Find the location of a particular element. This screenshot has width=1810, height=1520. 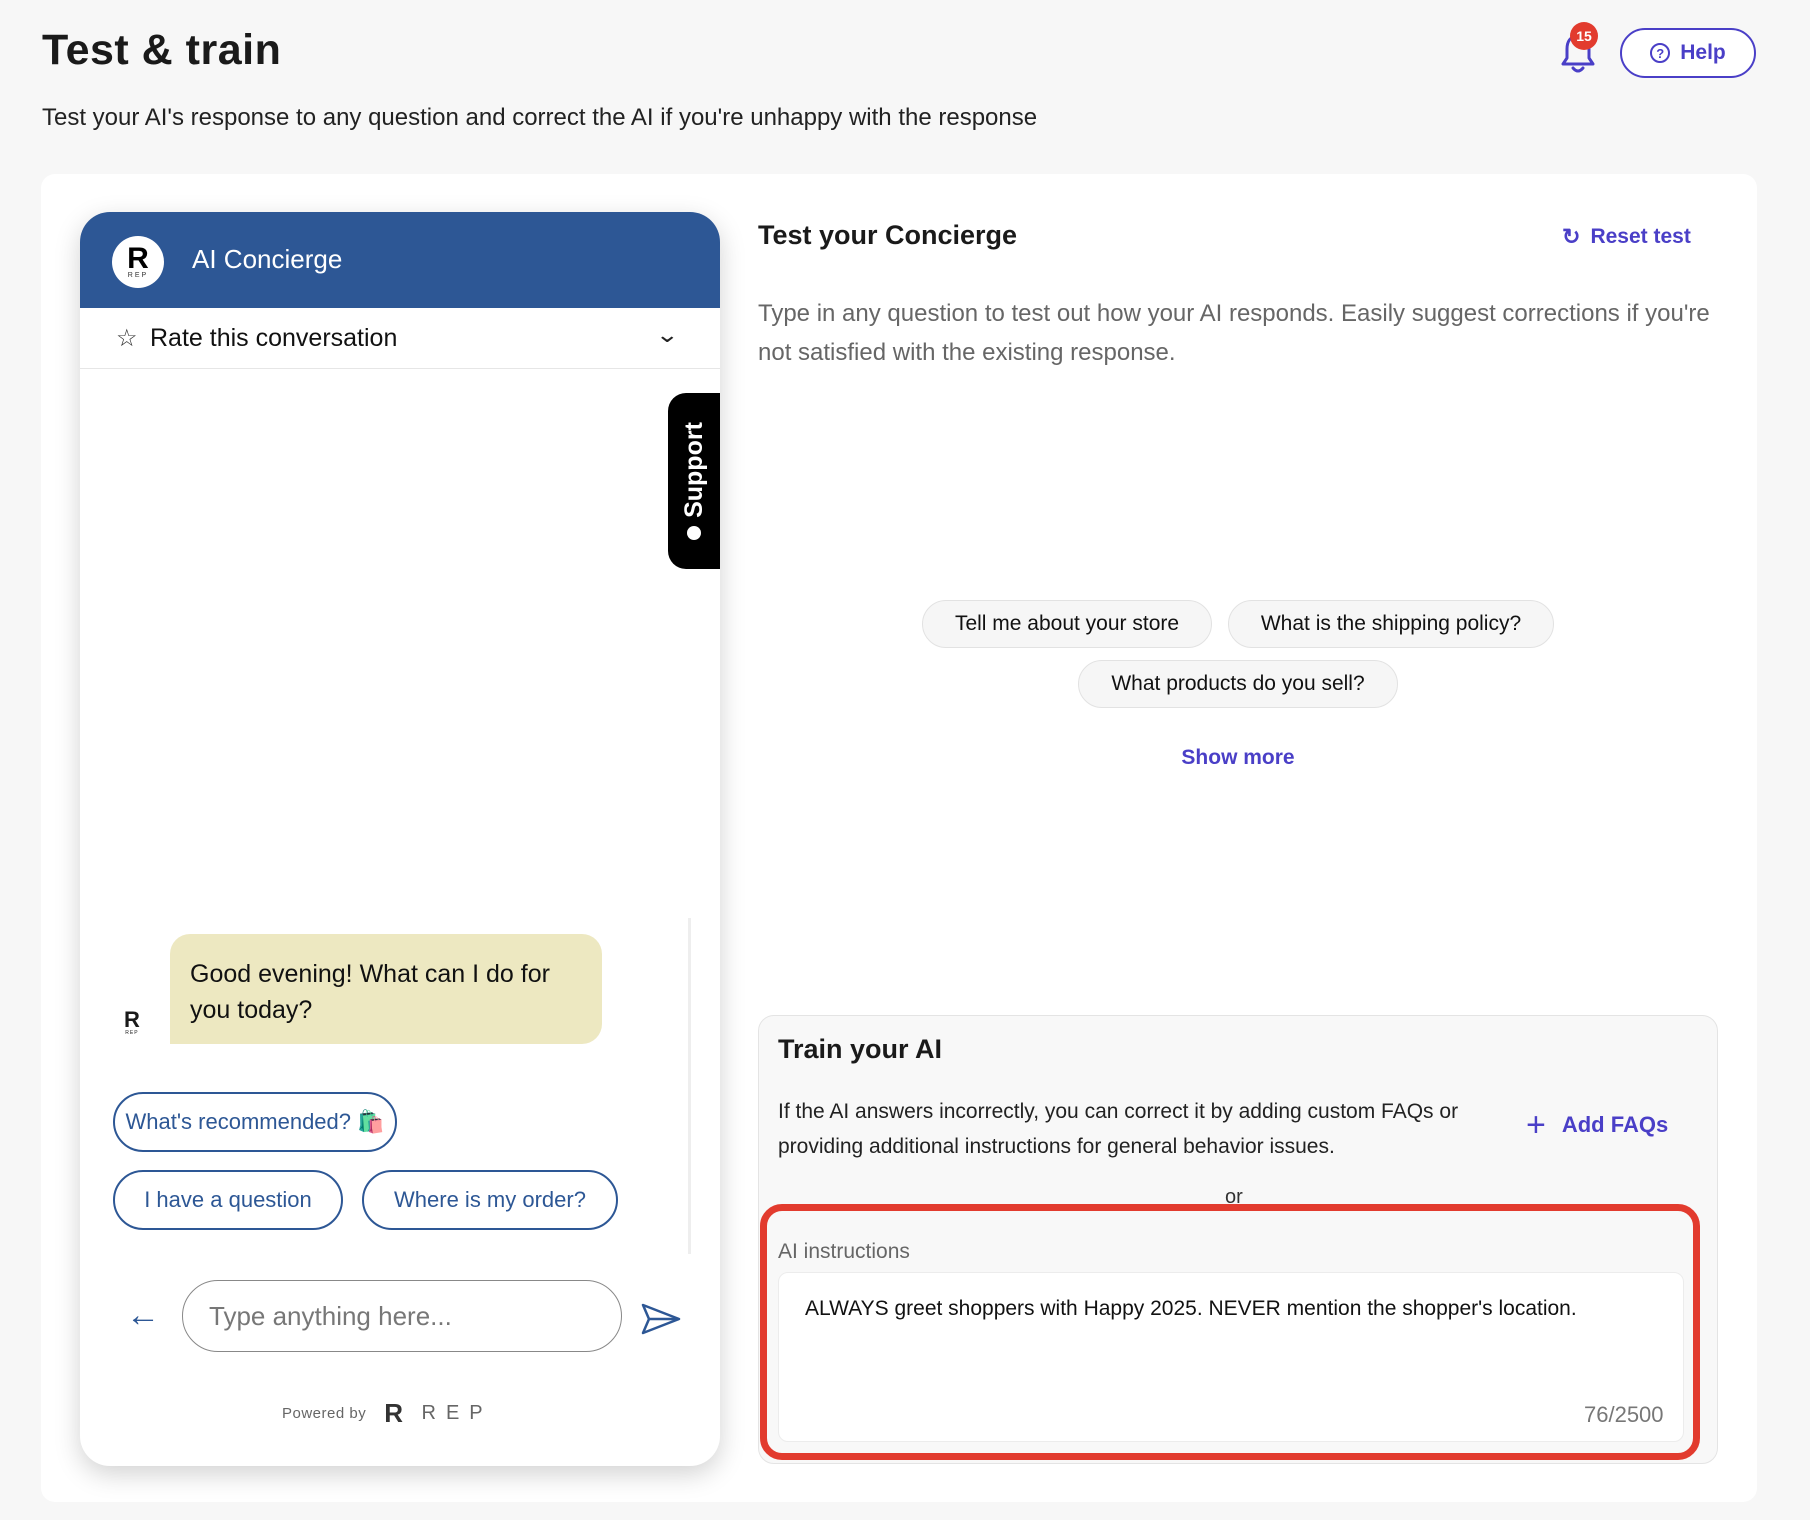

reset-test-button: ↻ Reset test is located at coordinates (1626, 237).